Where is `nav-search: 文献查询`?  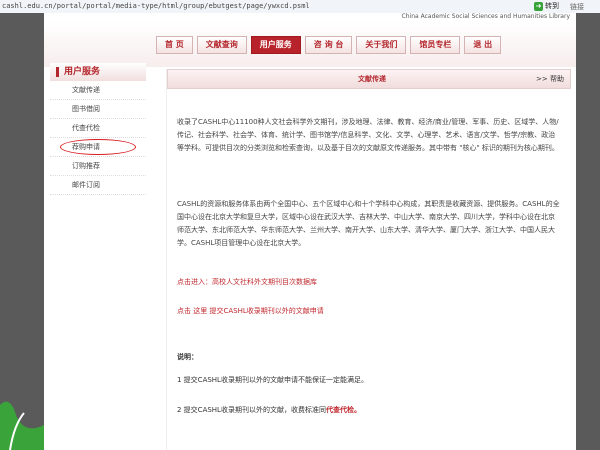
nav-search: 文献查询 is located at coordinates (221, 45).